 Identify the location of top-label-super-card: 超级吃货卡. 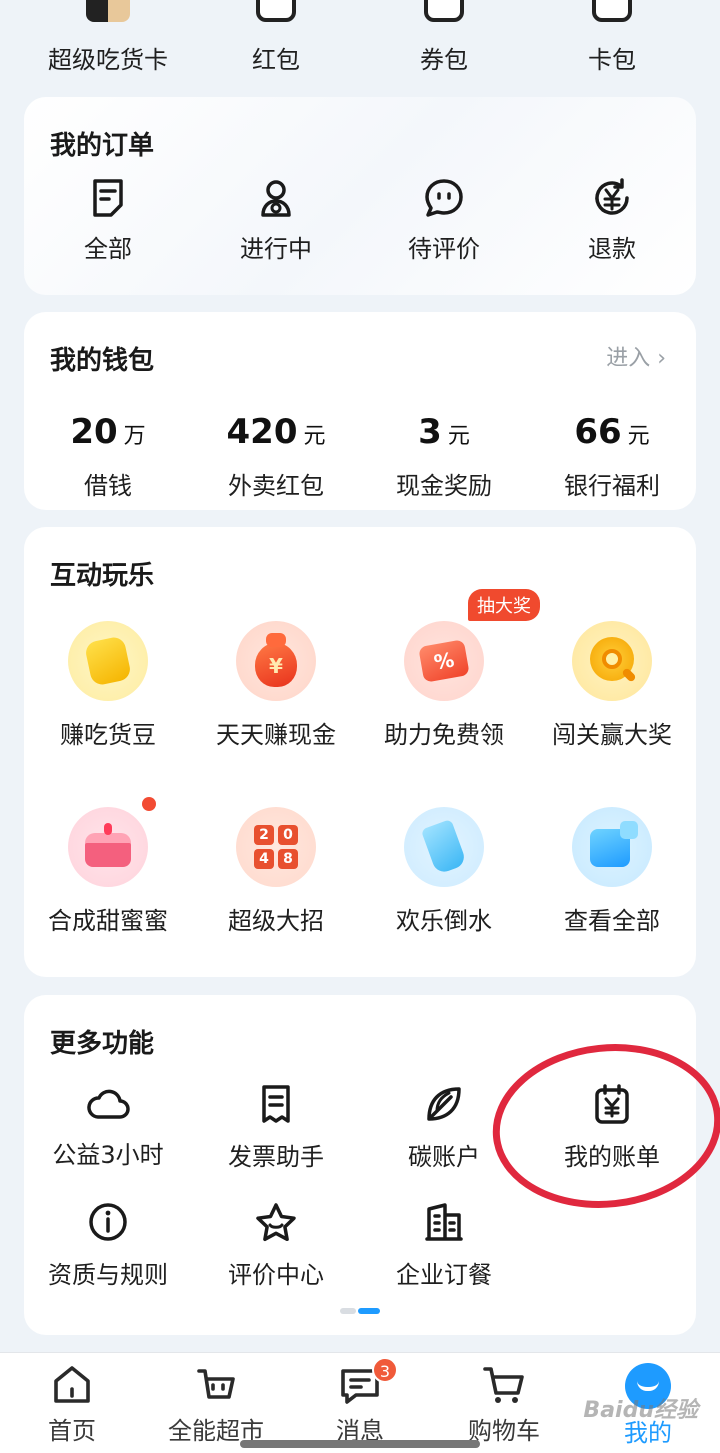
(108, 60).